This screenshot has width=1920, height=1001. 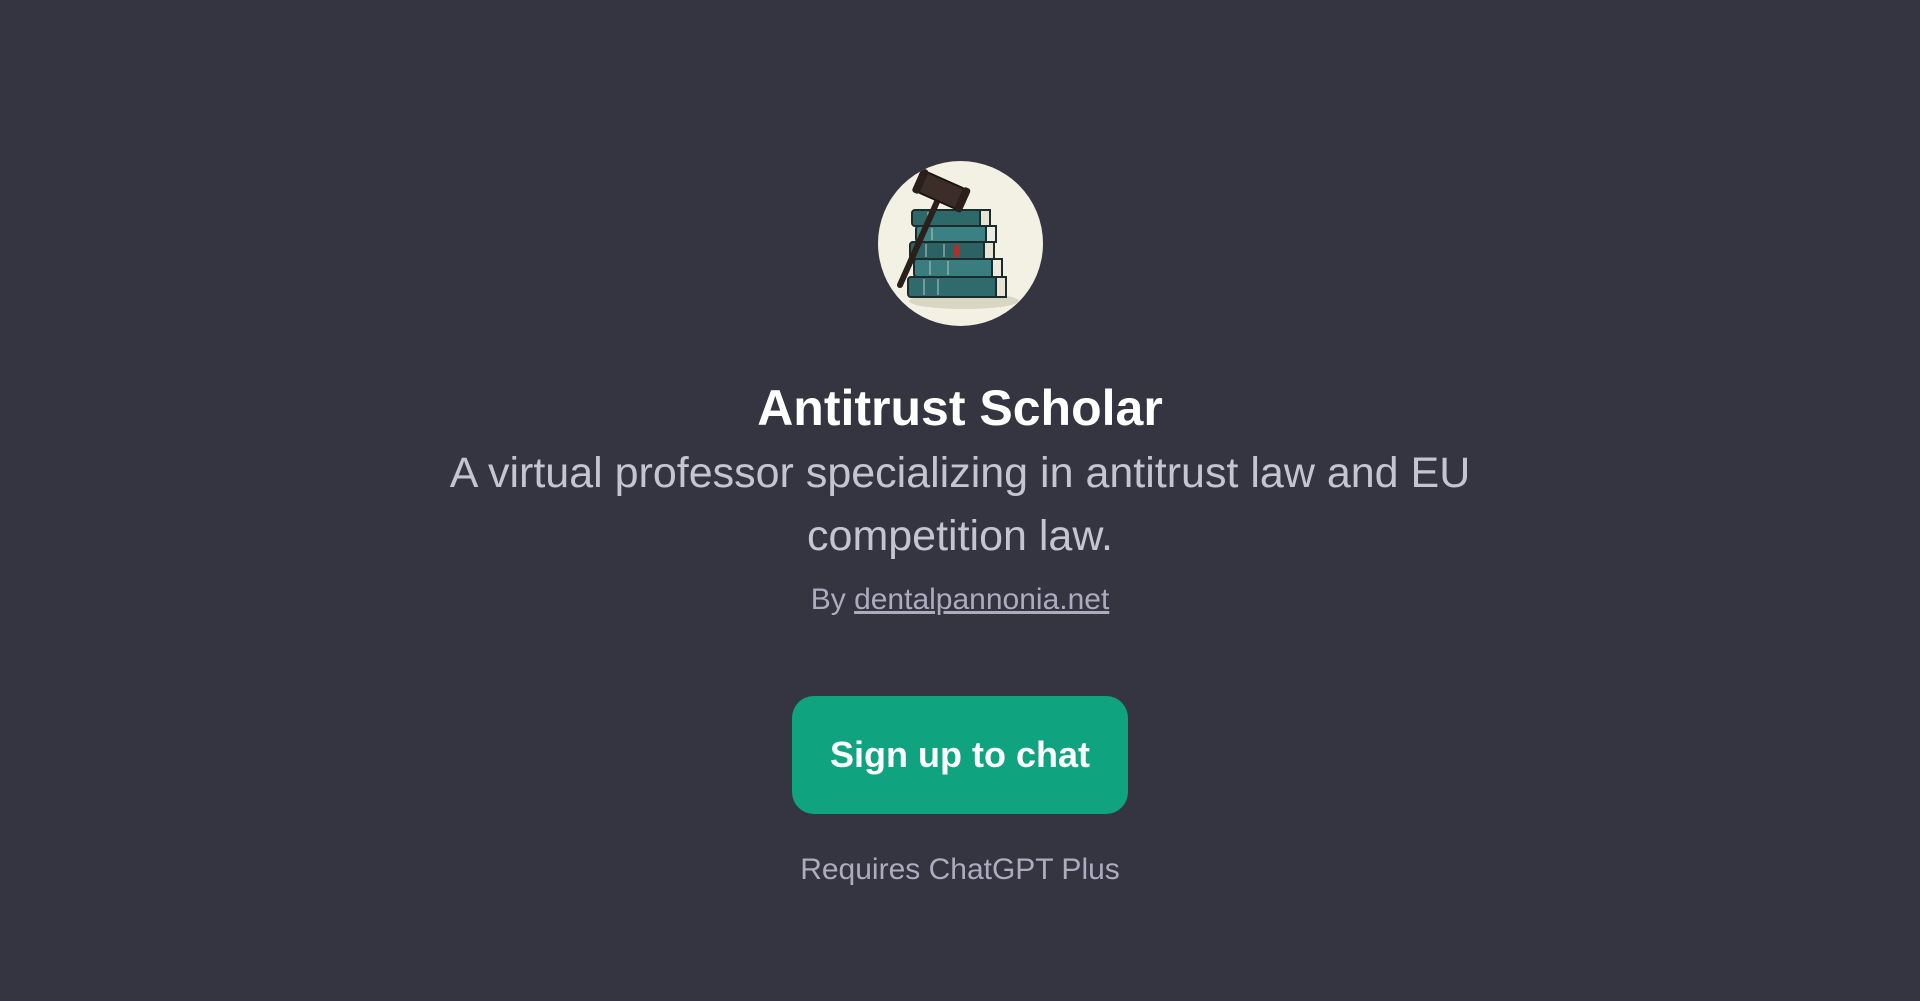 What do you see at coordinates (981, 599) in the screenshot?
I see `author-link: dentalpannonia.net` at bounding box center [981, 599].